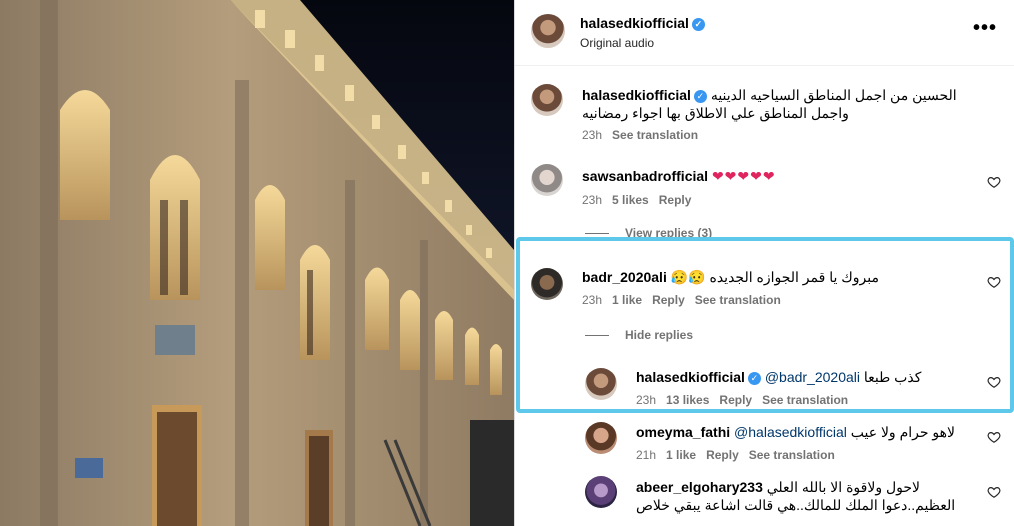 This screenshot has height=526, width=1014. I want to click on reply-time: 23h, so click(646, 400).